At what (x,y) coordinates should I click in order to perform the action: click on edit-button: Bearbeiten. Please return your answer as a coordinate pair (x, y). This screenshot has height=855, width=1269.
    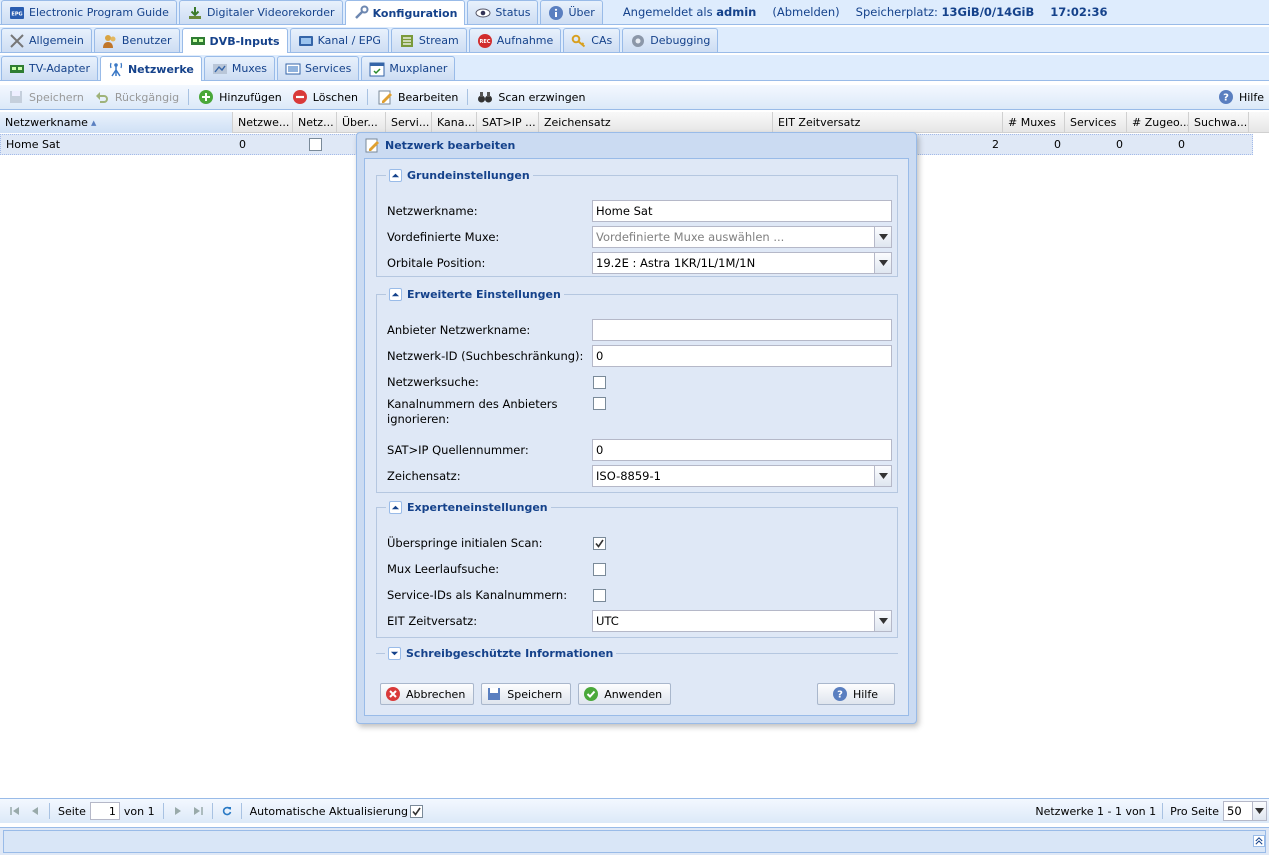
    Looking at the image, I should click on (417, 97).